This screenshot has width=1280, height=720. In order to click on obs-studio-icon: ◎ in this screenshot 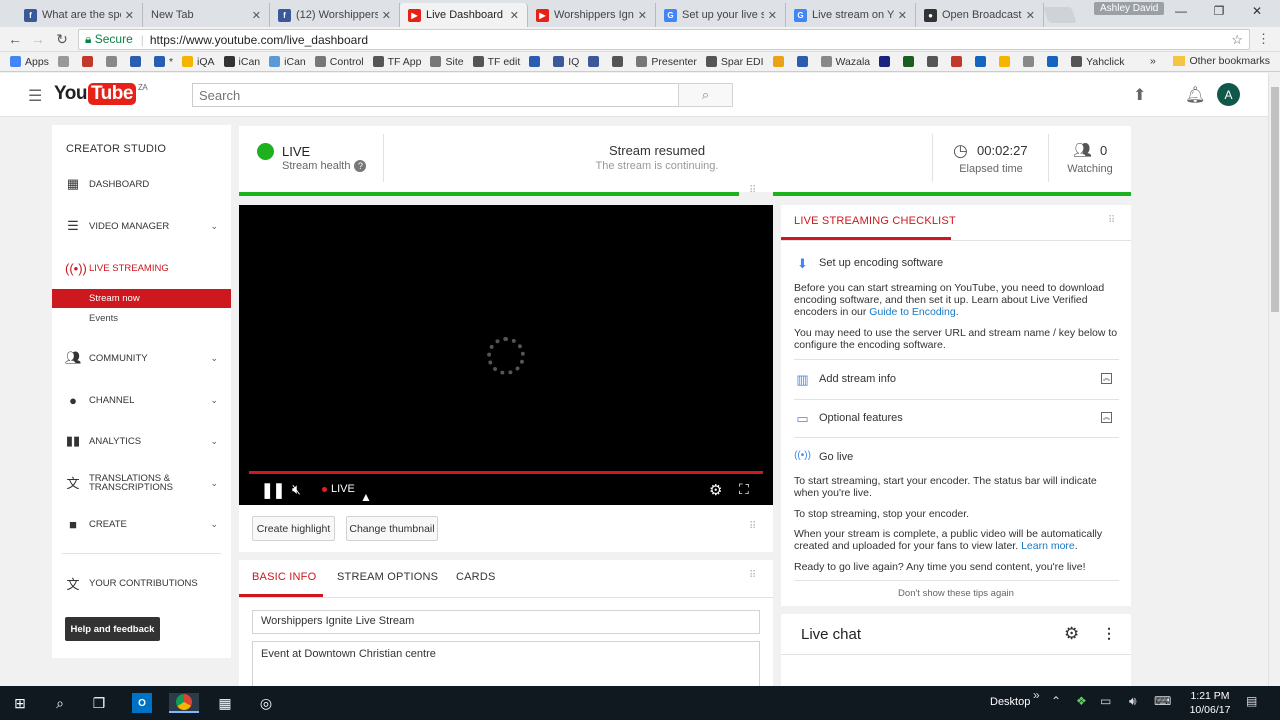, I will do `click(266, 703)`.